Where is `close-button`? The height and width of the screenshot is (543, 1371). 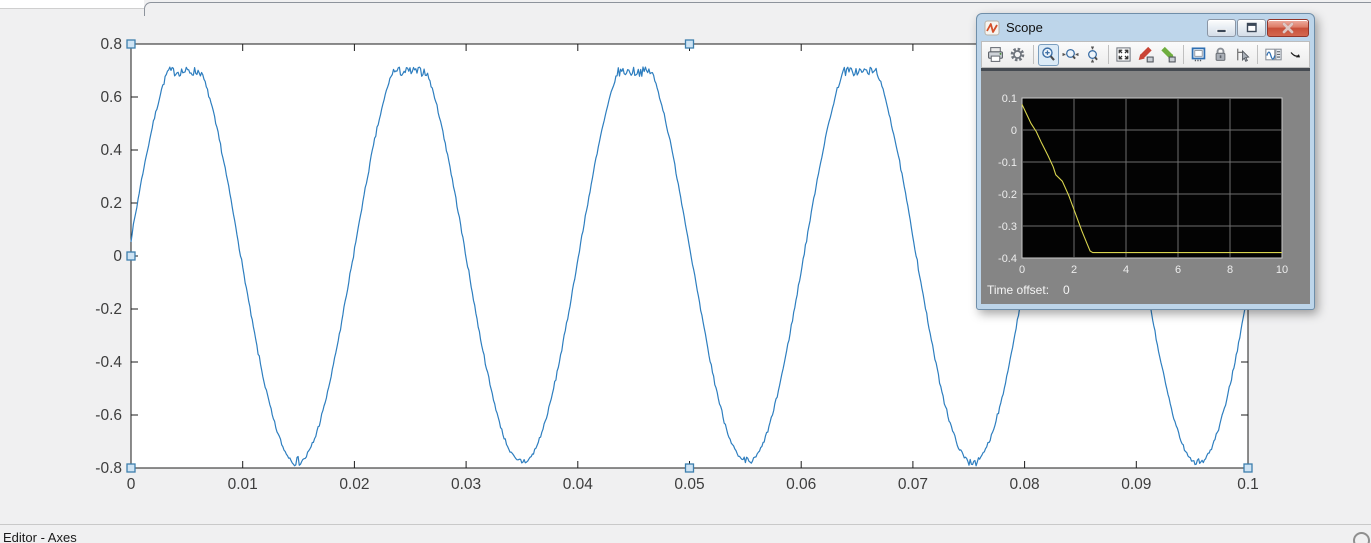
close-button is located at coordinates (1288, 27).